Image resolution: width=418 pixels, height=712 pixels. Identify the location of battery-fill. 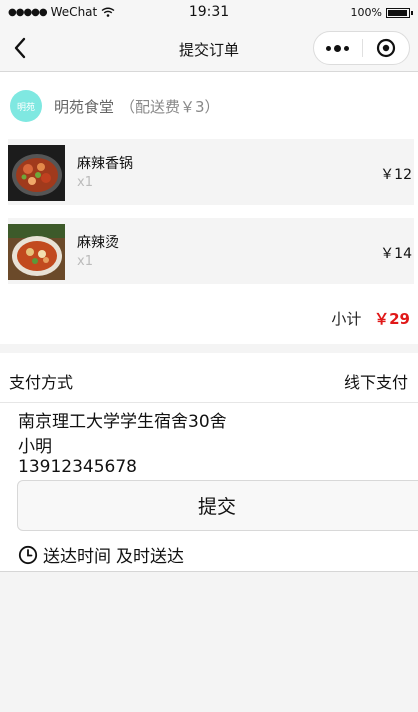
(397, 12).